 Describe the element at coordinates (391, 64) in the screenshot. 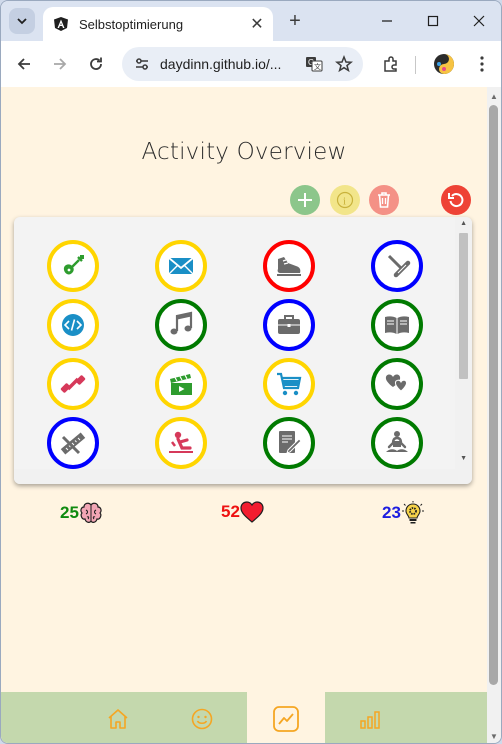

I see `extensions-icon` at that location.